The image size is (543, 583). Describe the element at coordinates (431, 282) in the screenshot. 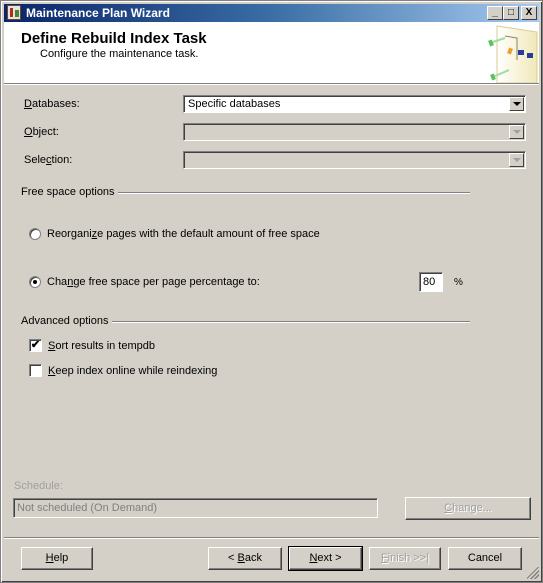

I see `percentage-input: 80` at that location.